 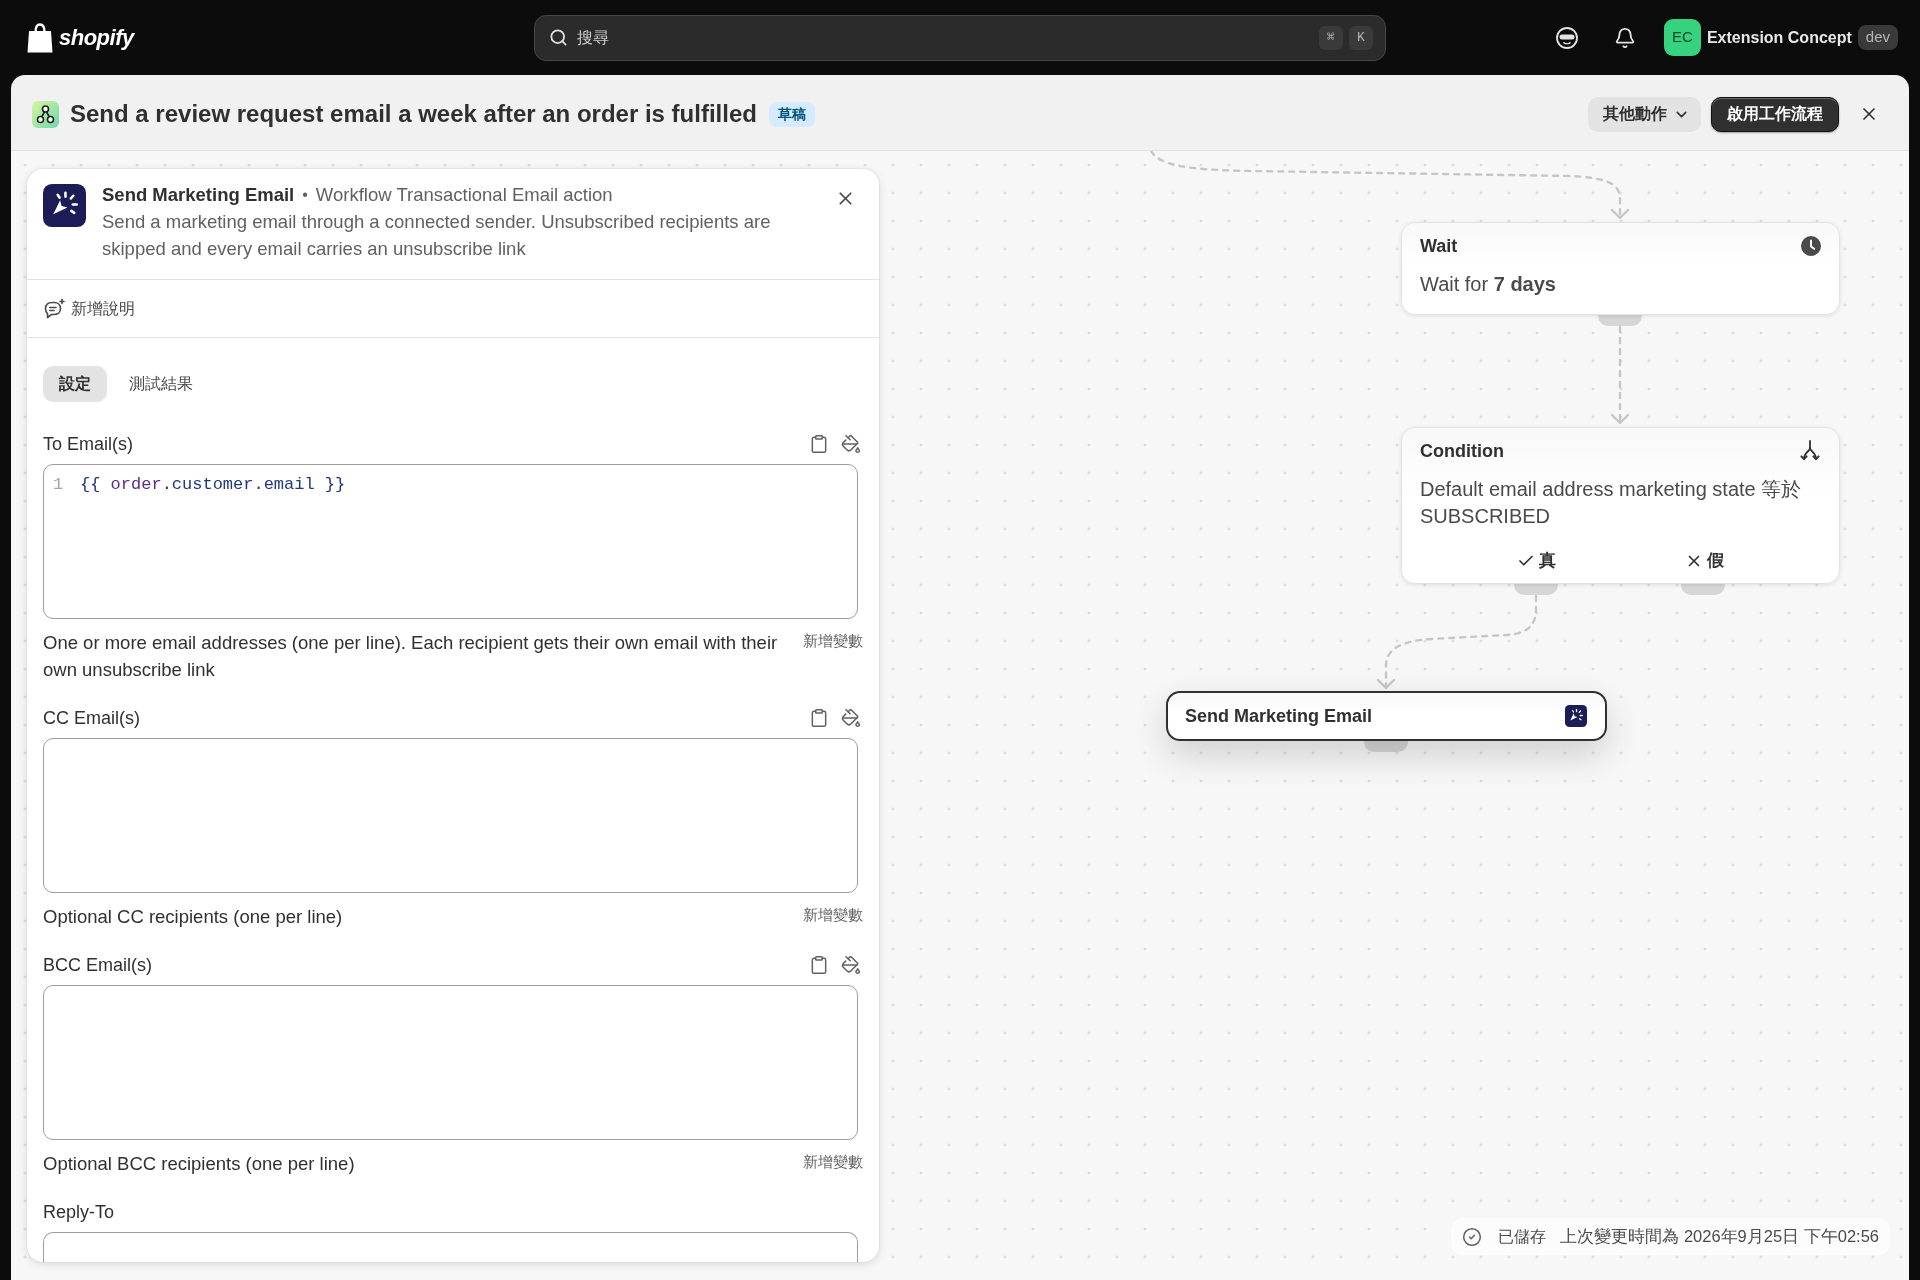 I want to click on add-note-button: 新增說明, so click(x=89, y=308).